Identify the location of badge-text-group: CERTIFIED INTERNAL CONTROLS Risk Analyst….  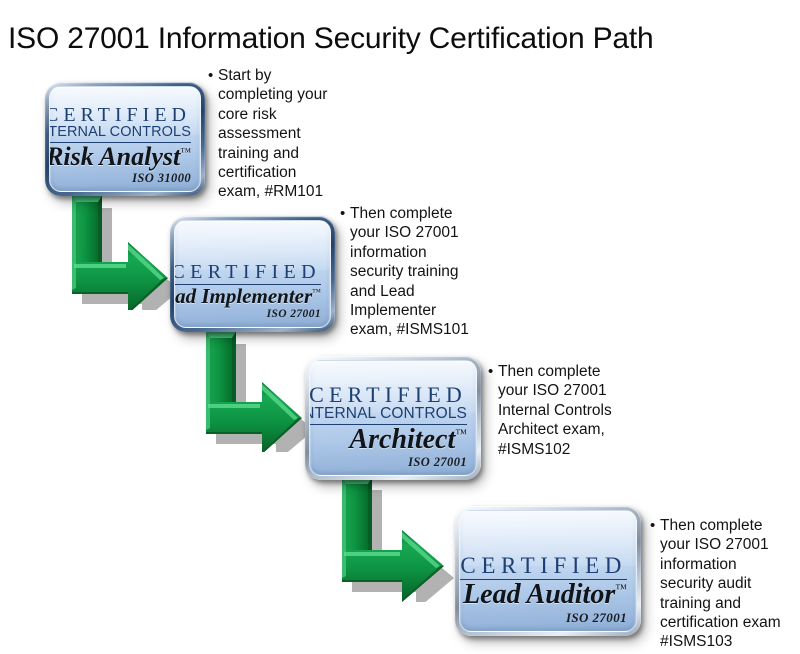
(120, 144).